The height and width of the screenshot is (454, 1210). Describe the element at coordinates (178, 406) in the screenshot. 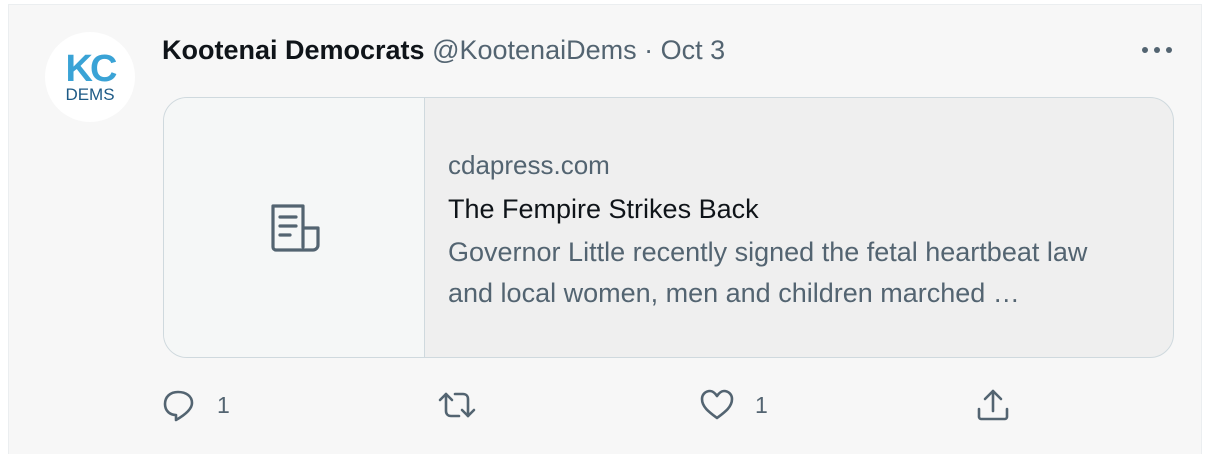

I see `reply-icon` at that location.